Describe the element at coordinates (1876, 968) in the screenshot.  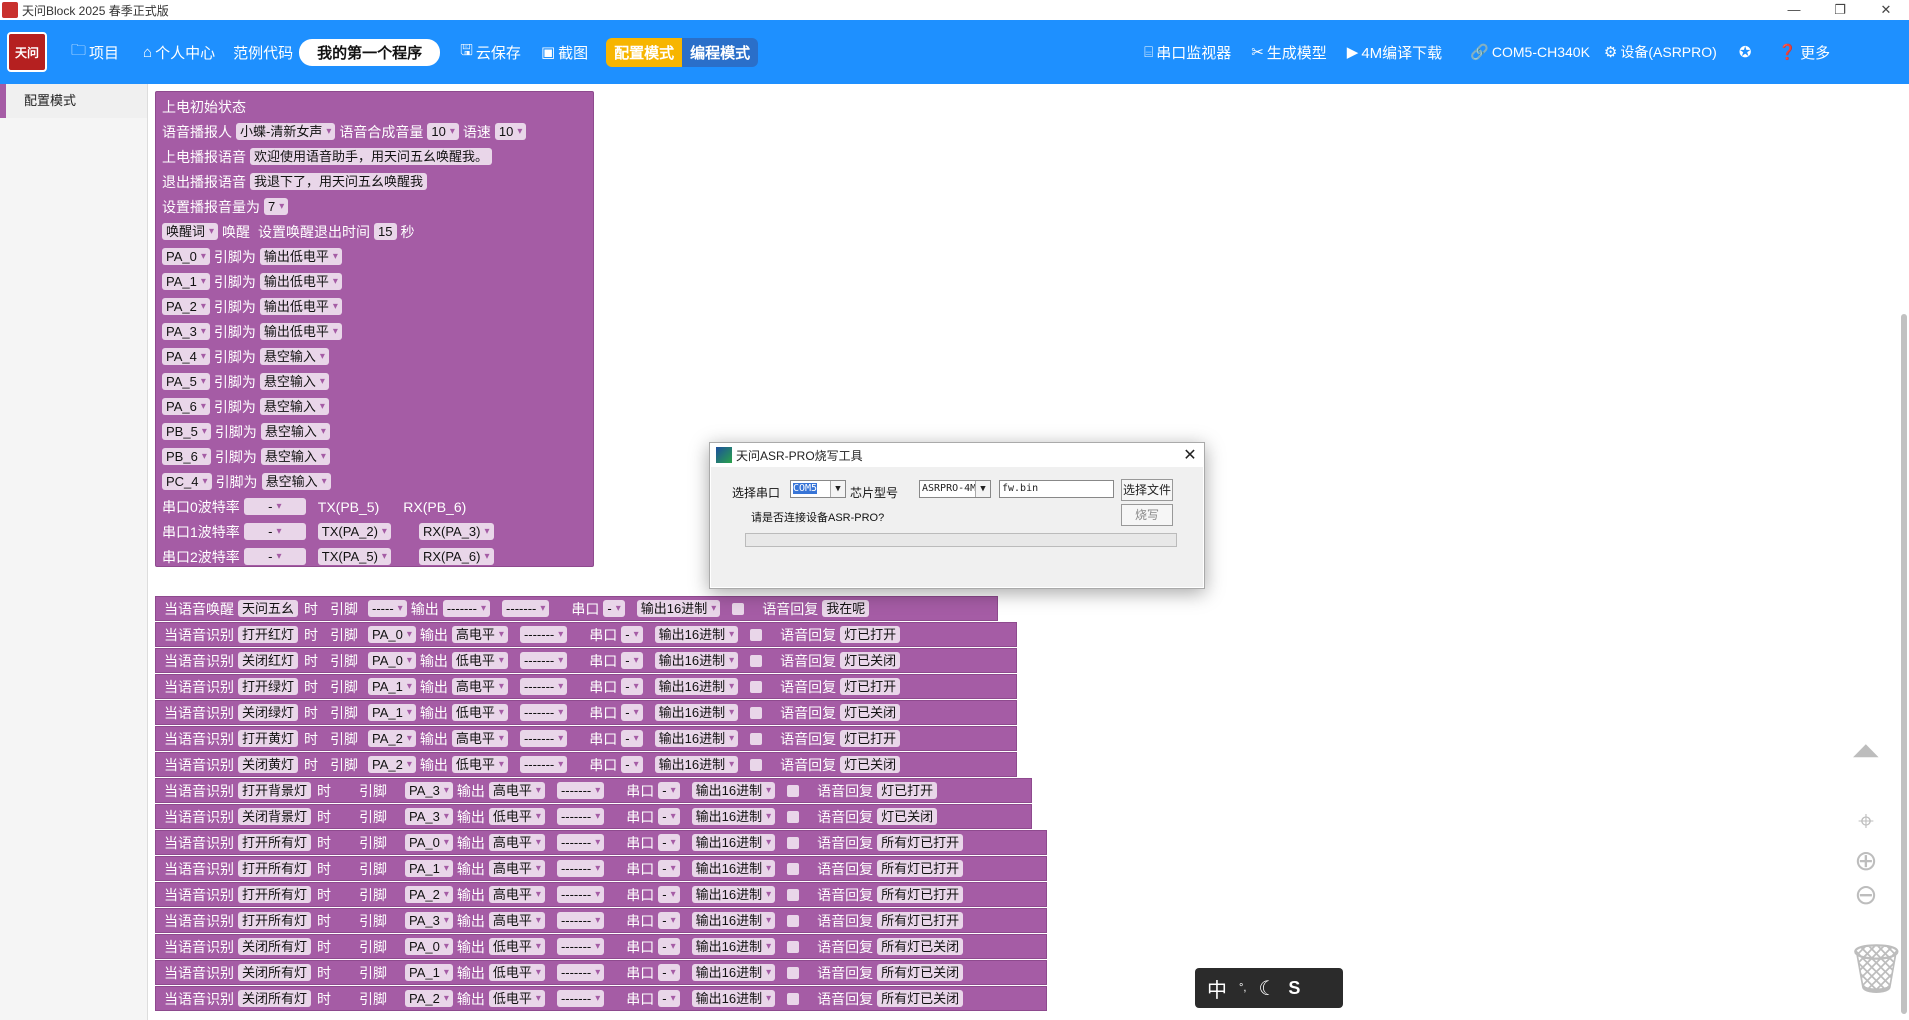
I see `trash-icon: 🗑` at that location.